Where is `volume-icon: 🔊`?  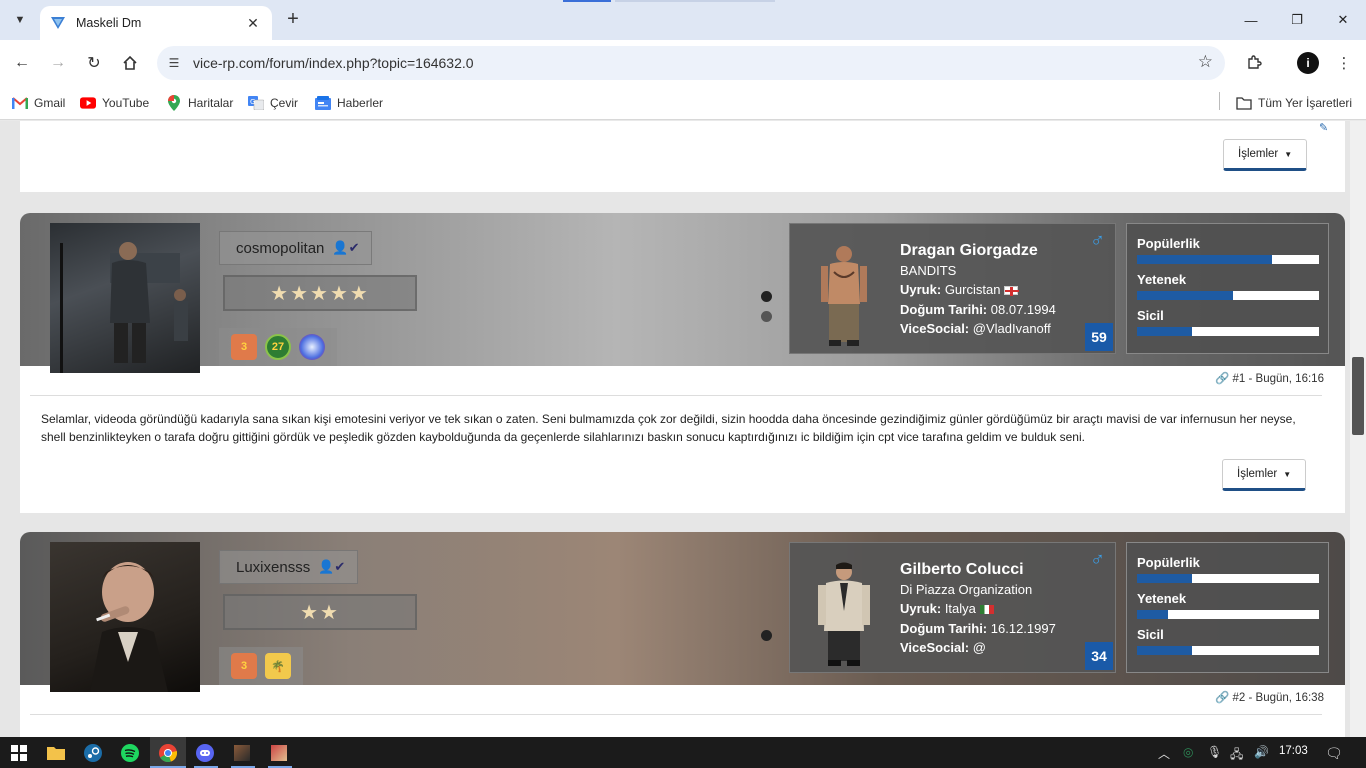
volume-icon: 🔊 is located at coordinates (1261, 752).